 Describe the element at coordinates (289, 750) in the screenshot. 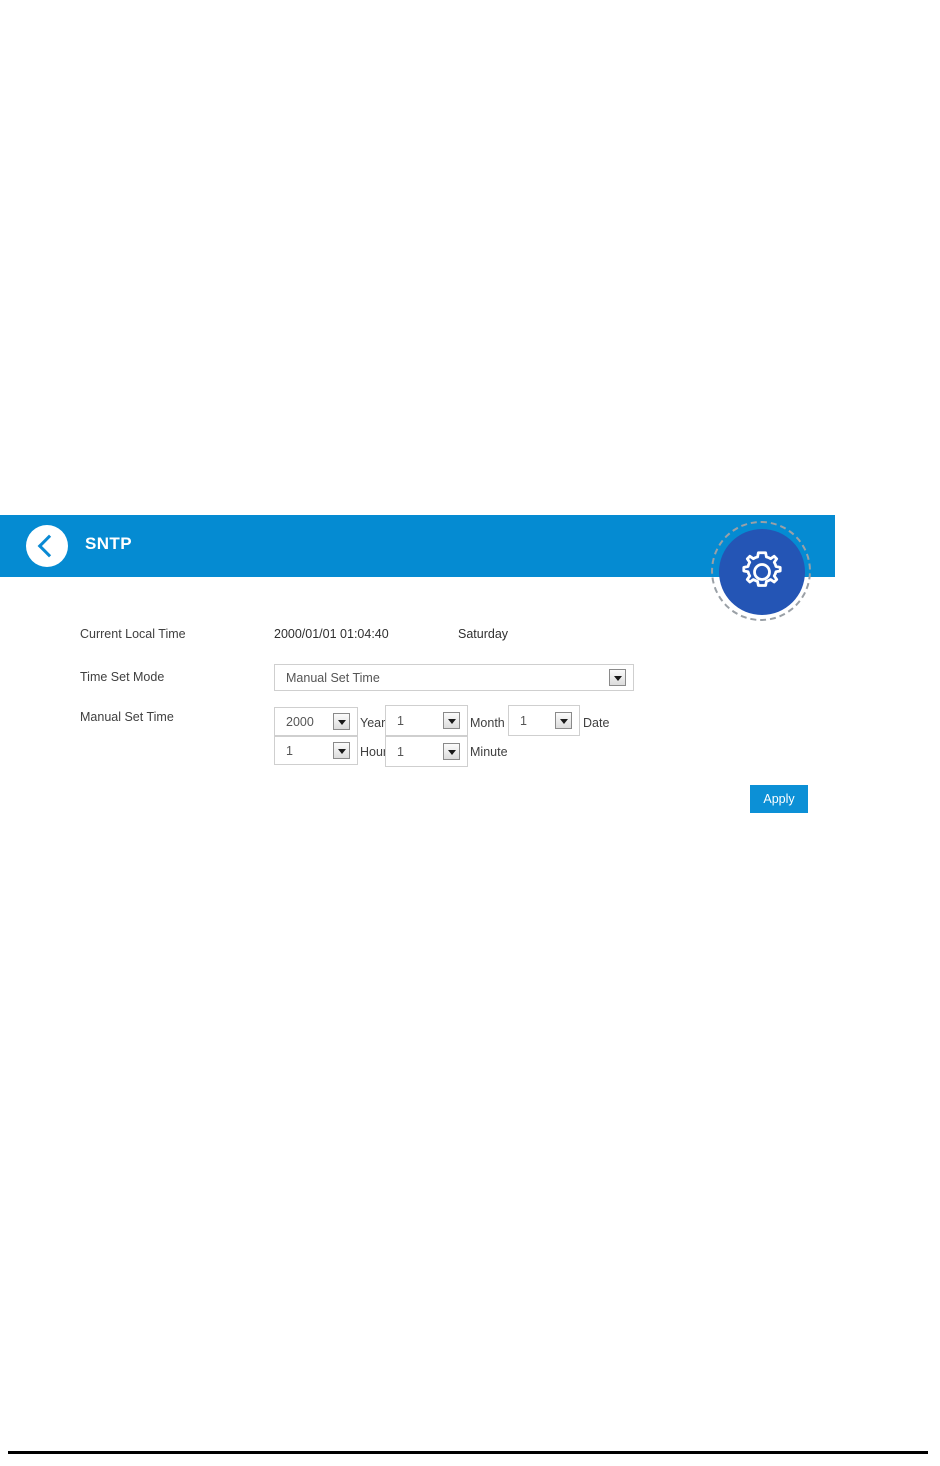

I see `manual-hour-value: 1` at that location.